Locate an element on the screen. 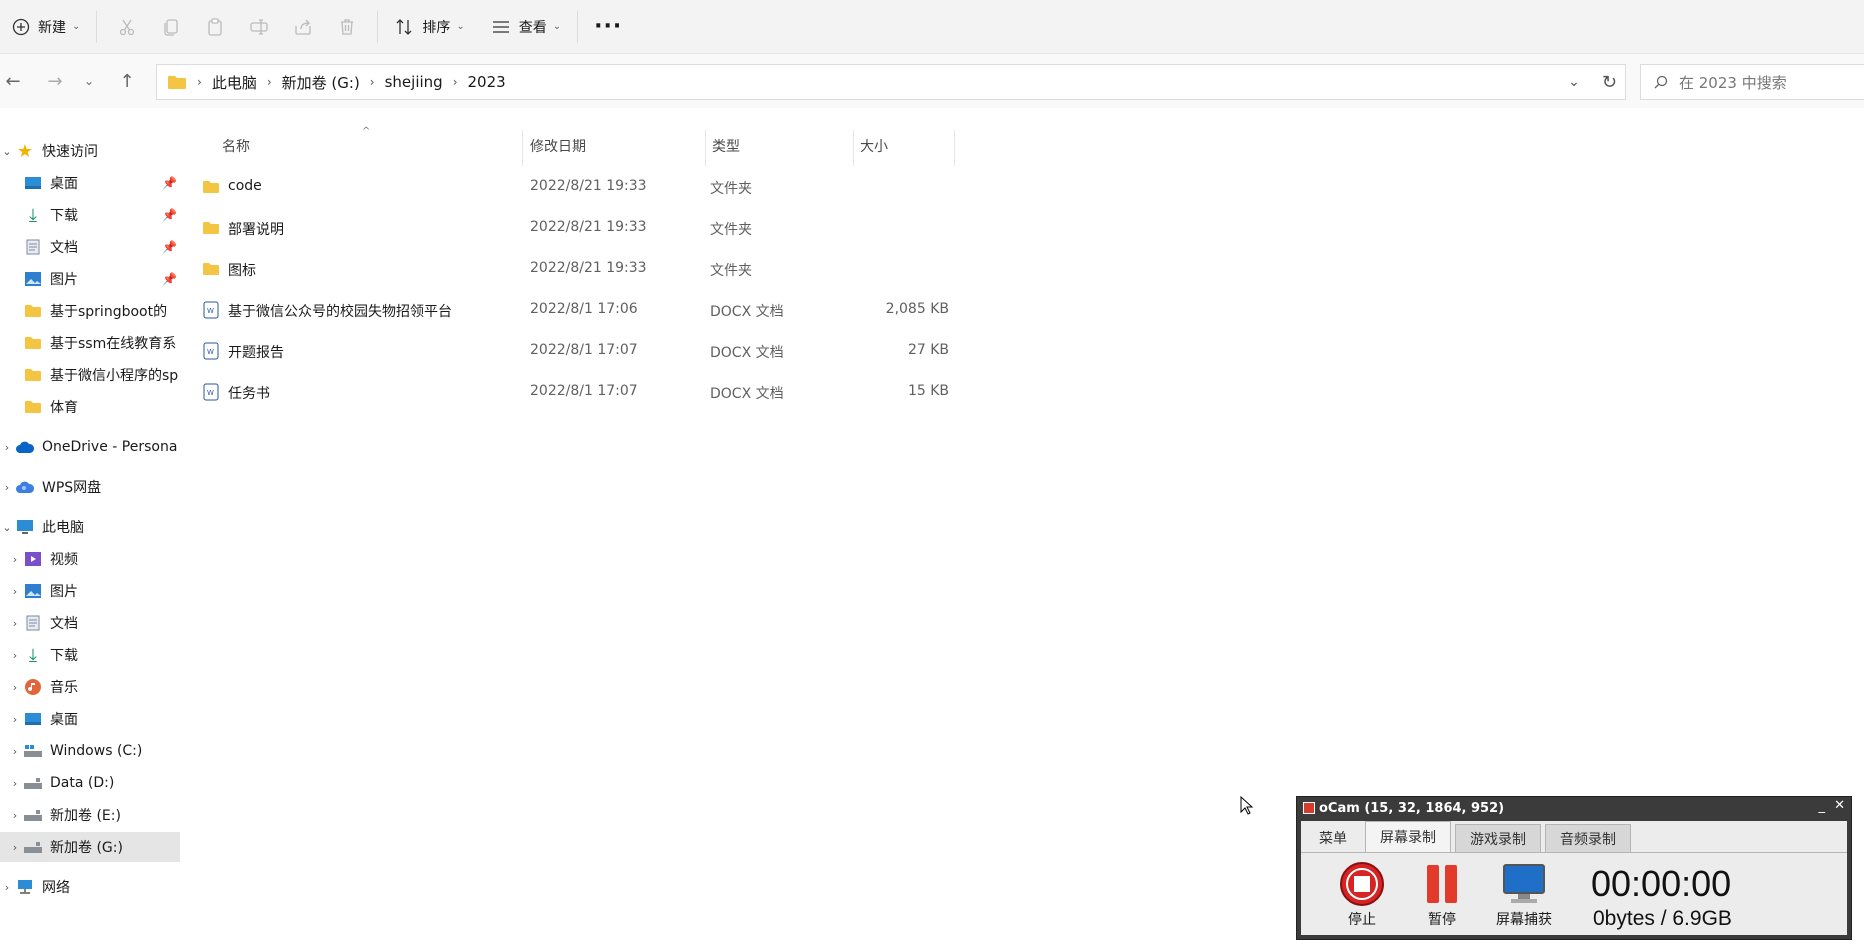 The image size is (1864, 952). rename-icon is located at coordinates (259, 27).